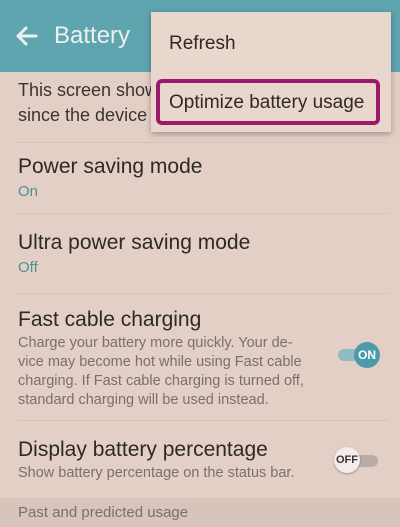  Describe the element at coordinates (347, 460) in the screenshot. I see `toggle-knob: OFF` at that location.